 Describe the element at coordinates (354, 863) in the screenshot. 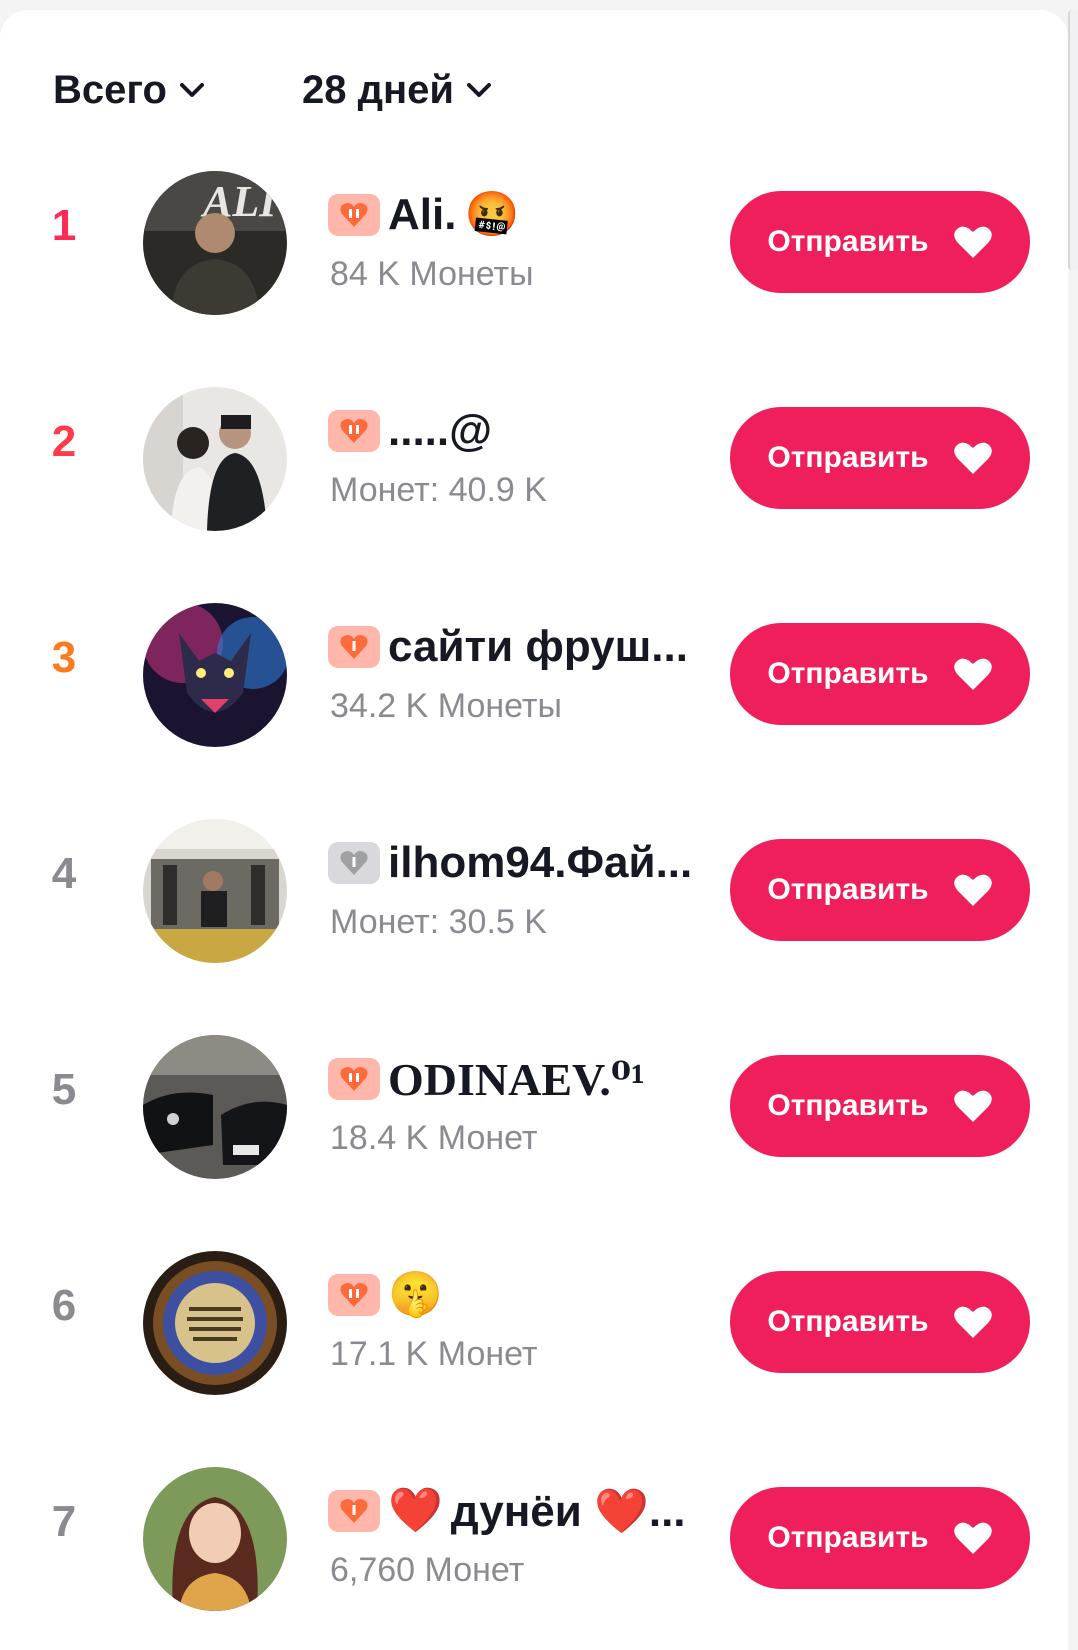

I see `level-badge-gray-icon` at that location.